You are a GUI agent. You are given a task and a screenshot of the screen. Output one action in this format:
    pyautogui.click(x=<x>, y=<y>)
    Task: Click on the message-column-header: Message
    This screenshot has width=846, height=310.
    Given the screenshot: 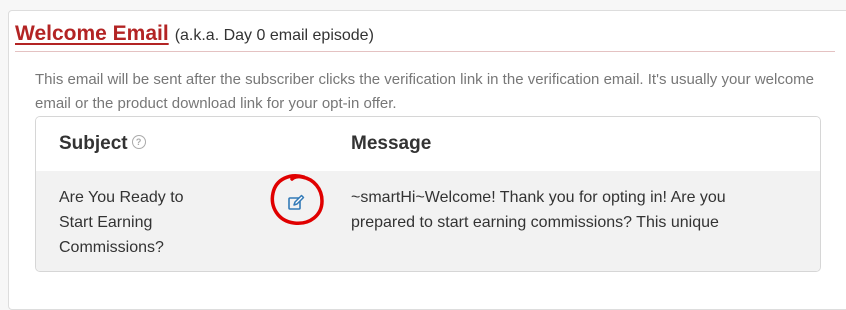 What is the action you would take?
    pyautogui.click(x=391, y=143)
    